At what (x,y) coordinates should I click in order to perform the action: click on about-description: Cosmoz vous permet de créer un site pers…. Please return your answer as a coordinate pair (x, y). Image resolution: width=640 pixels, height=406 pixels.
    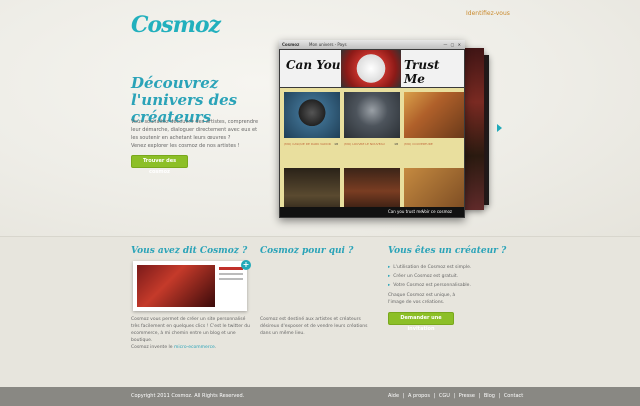
    Looking at the image, I should click on (190, 330).